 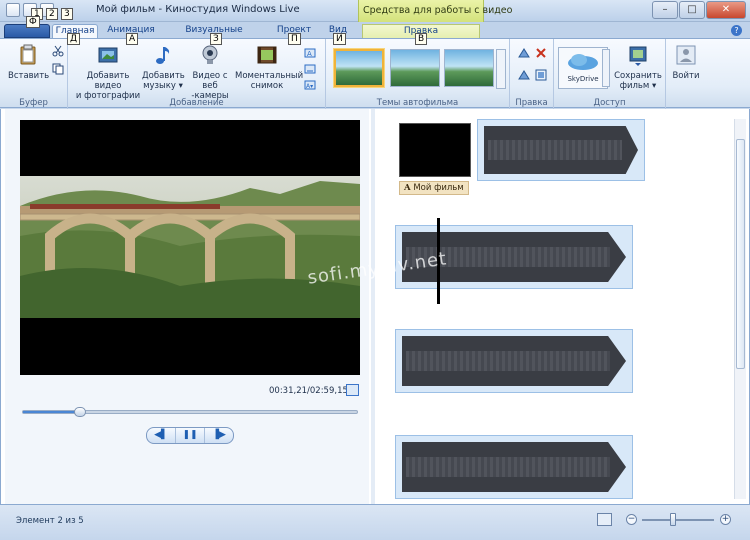 What do you see at coordinates (638, 86) in the screenshot?
I see `save-movie-label-2: фильм ▾` at bounding box center [638, 86].